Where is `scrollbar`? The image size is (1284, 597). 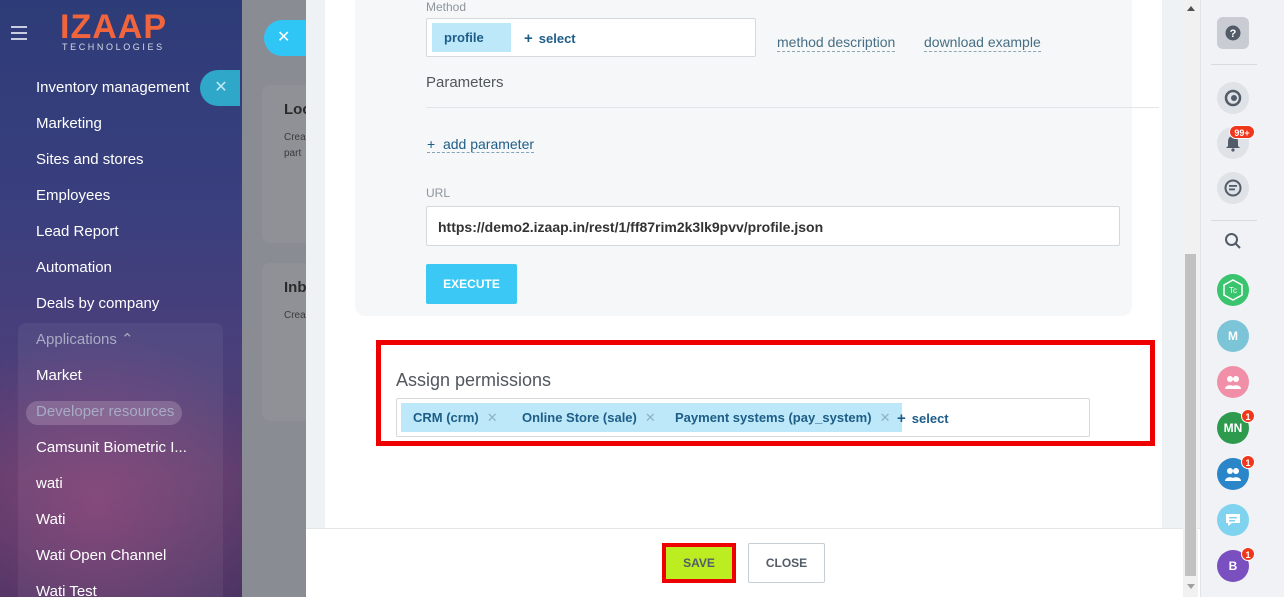
scrollbar is located at coordinates (1190, 298).